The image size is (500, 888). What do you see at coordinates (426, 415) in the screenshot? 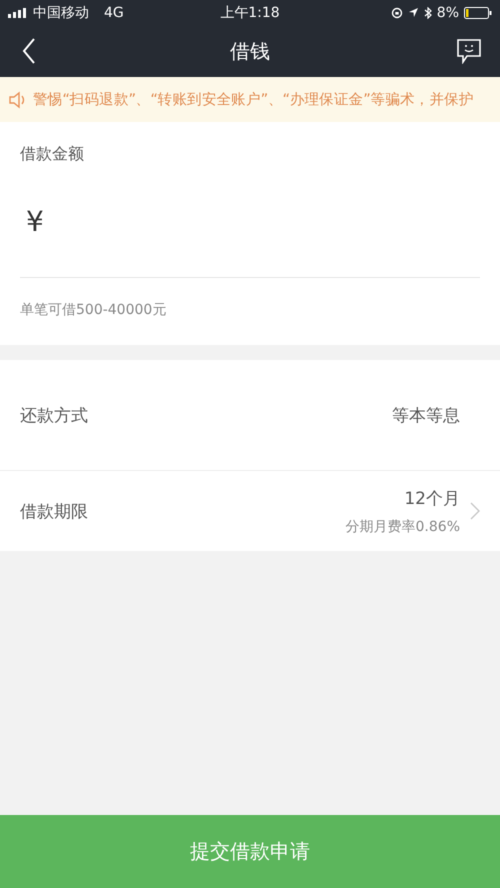
I see `option-value: 等本等息` at bounding box center [426, 415].